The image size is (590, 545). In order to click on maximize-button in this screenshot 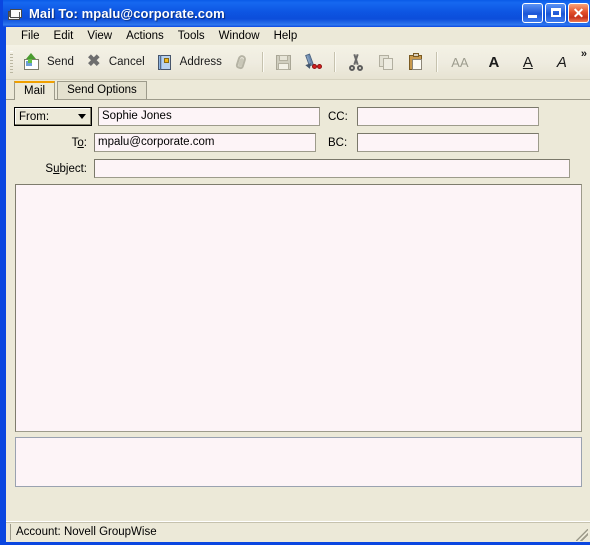, I will do `click(555, 13)`.